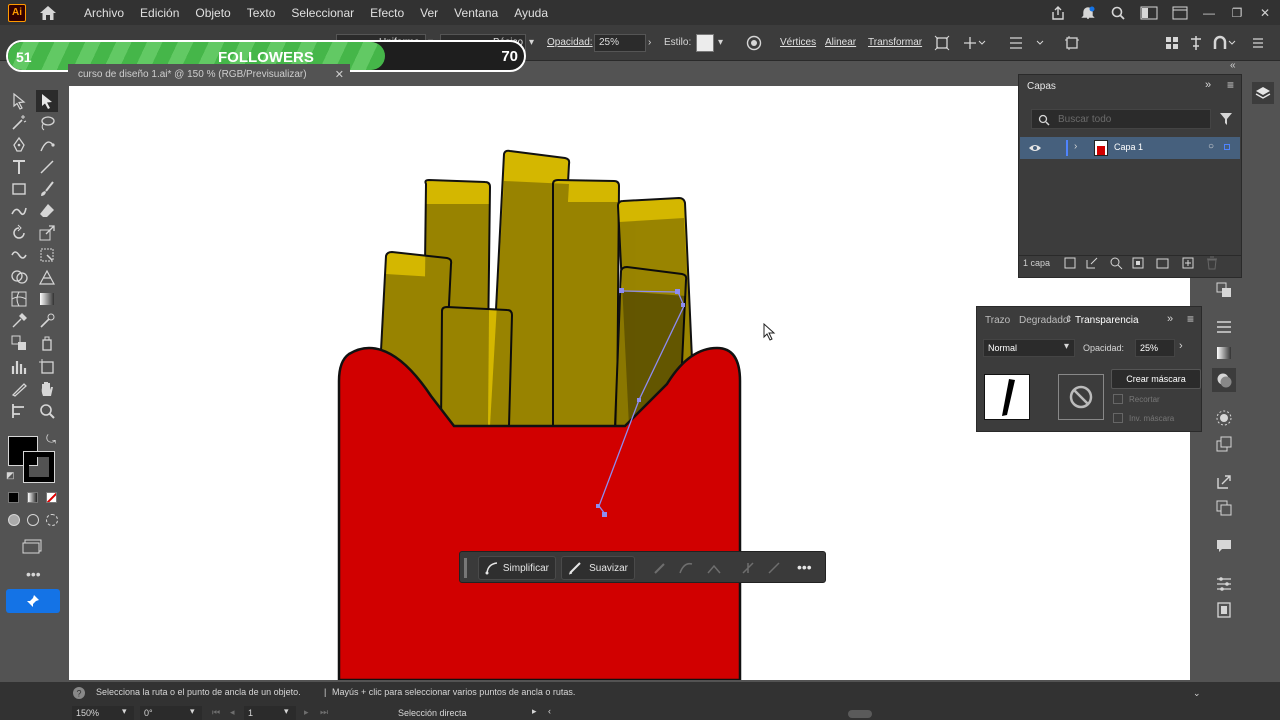 The height and width of the screenshot is (720, 1280). What do you see at coordinates (47, 321) in the screenshot?
I see `measure-tool-icon` at bounding box center [47, 321].